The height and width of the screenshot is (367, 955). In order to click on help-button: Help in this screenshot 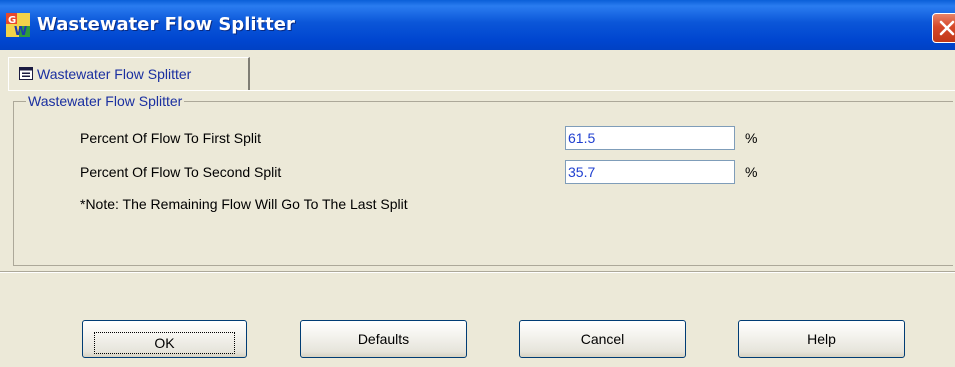, I will do `click(821, 339)`.